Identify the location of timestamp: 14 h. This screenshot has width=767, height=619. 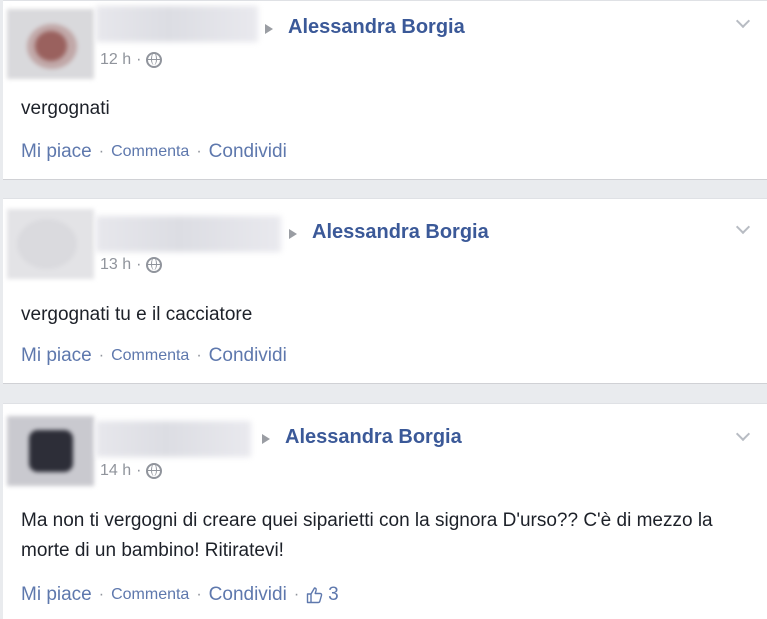
(115, 471).